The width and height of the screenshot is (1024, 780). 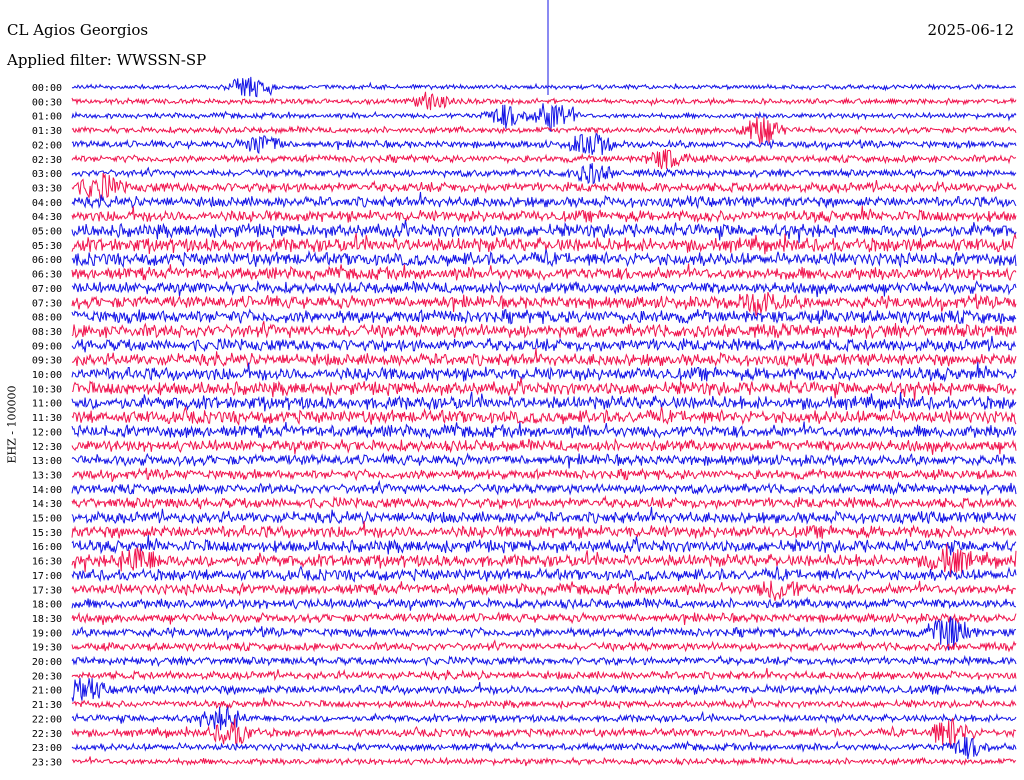 I want to click on time-label-0800: 08:00, so click(x=47, y=318).